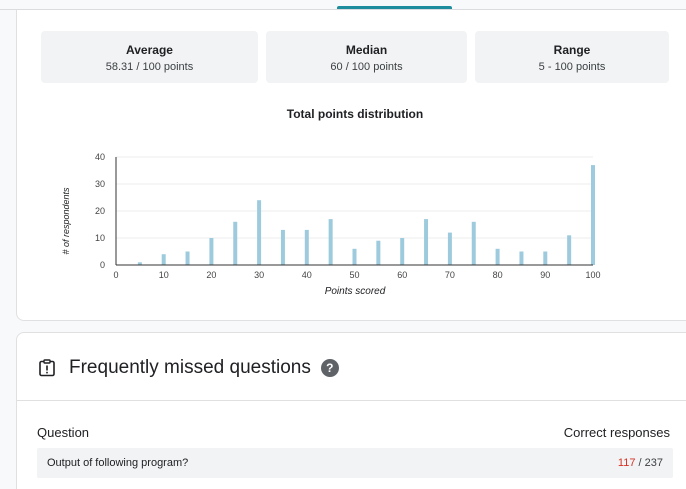  What do you see at coordinates (118, 463) in the screenshot?
I see `question-text: Output of following program?` at bounding box center [118, 463].